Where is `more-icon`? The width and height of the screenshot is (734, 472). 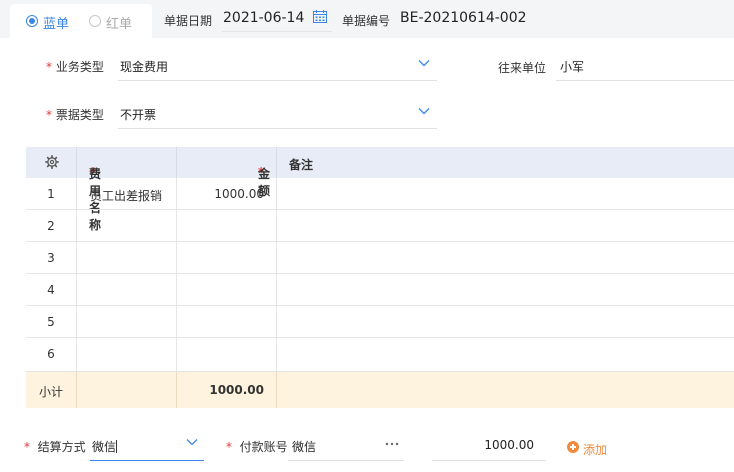
more-icon is located at coordinates (392, 444).